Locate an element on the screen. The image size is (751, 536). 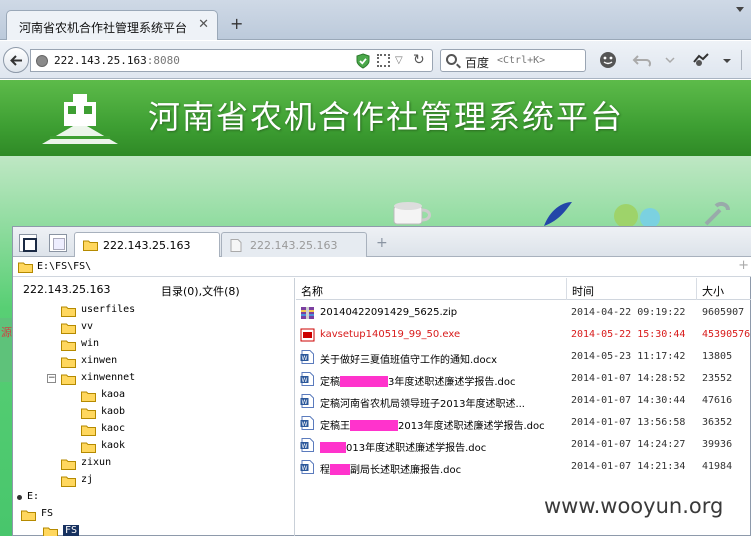
file-name: 程 副局长述职述廉报告.doc is located at coordinates (444, 468).